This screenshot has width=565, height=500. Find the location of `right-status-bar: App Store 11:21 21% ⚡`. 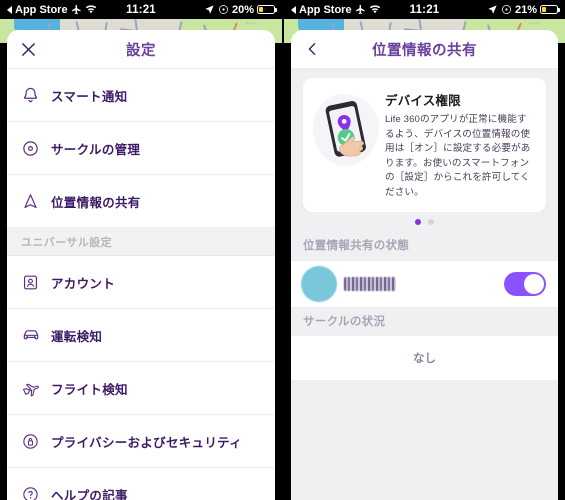

right-status-bar: App Store 11:21 21% ⚡ is located at coordinates (424, 9).